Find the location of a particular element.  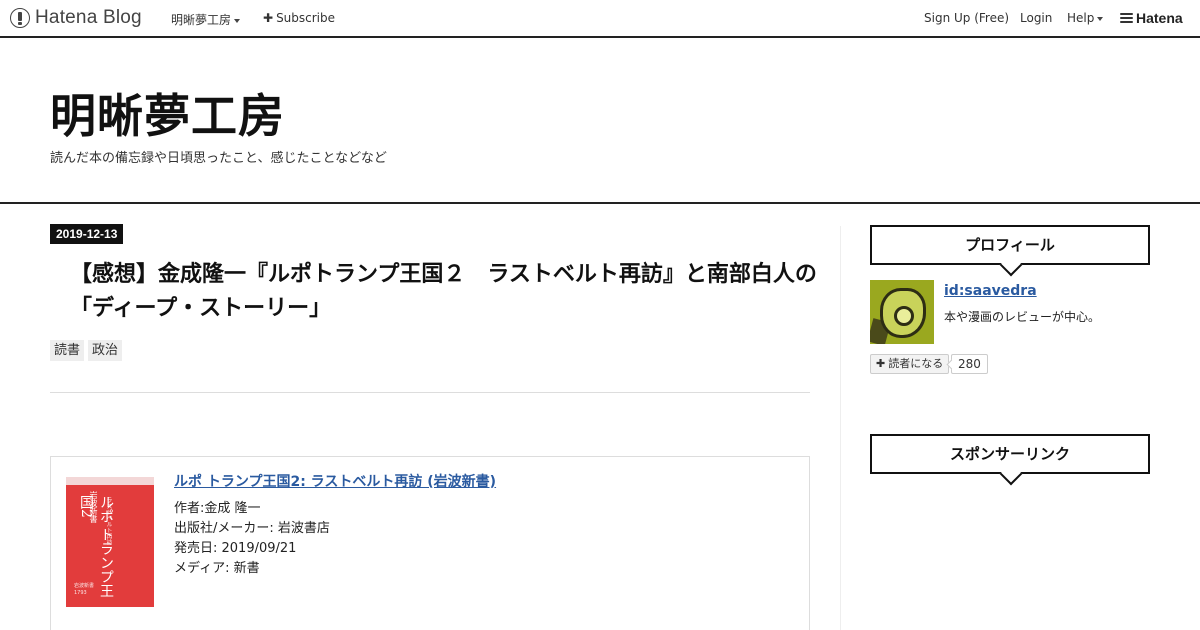

entry-categories: 読書 政治 is located at coordinates (86, 350).